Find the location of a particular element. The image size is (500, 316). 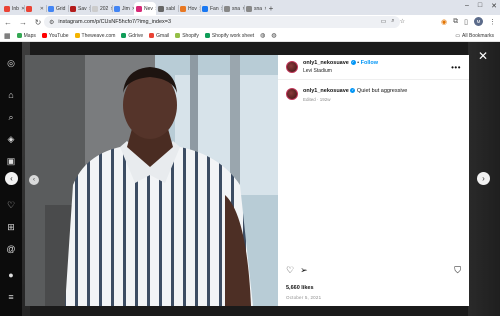

bookmark-item: YouTube is located at coordinates (55, 35).